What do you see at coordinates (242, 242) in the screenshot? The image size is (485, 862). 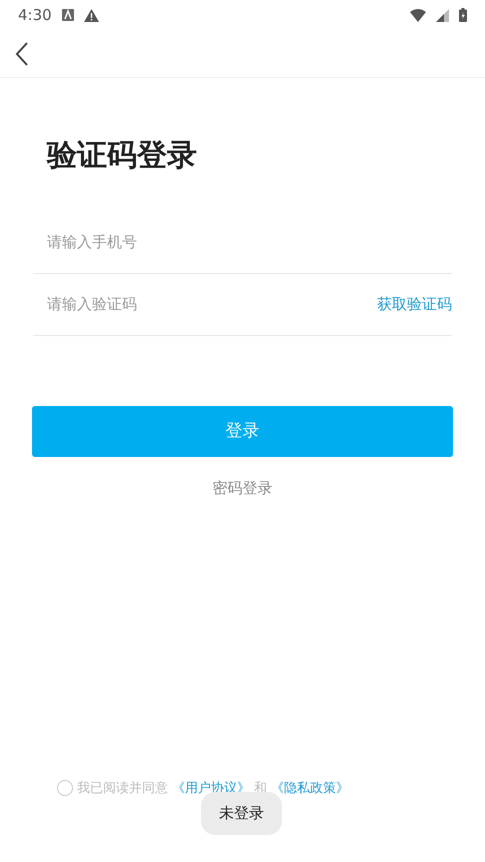 I see `phone-field: 请输入手机号` at bounding box center [242, 242].